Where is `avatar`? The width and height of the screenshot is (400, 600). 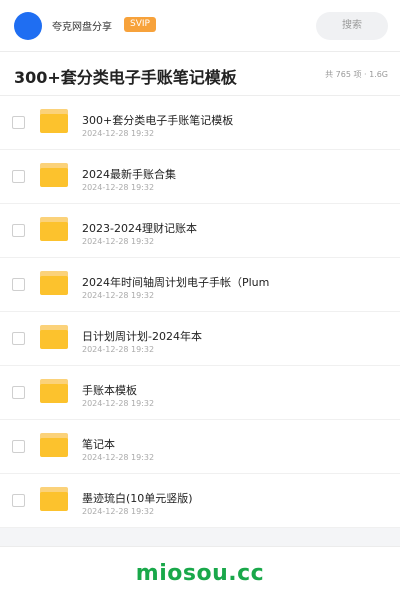
avatar is located at coordinates (28, 26).